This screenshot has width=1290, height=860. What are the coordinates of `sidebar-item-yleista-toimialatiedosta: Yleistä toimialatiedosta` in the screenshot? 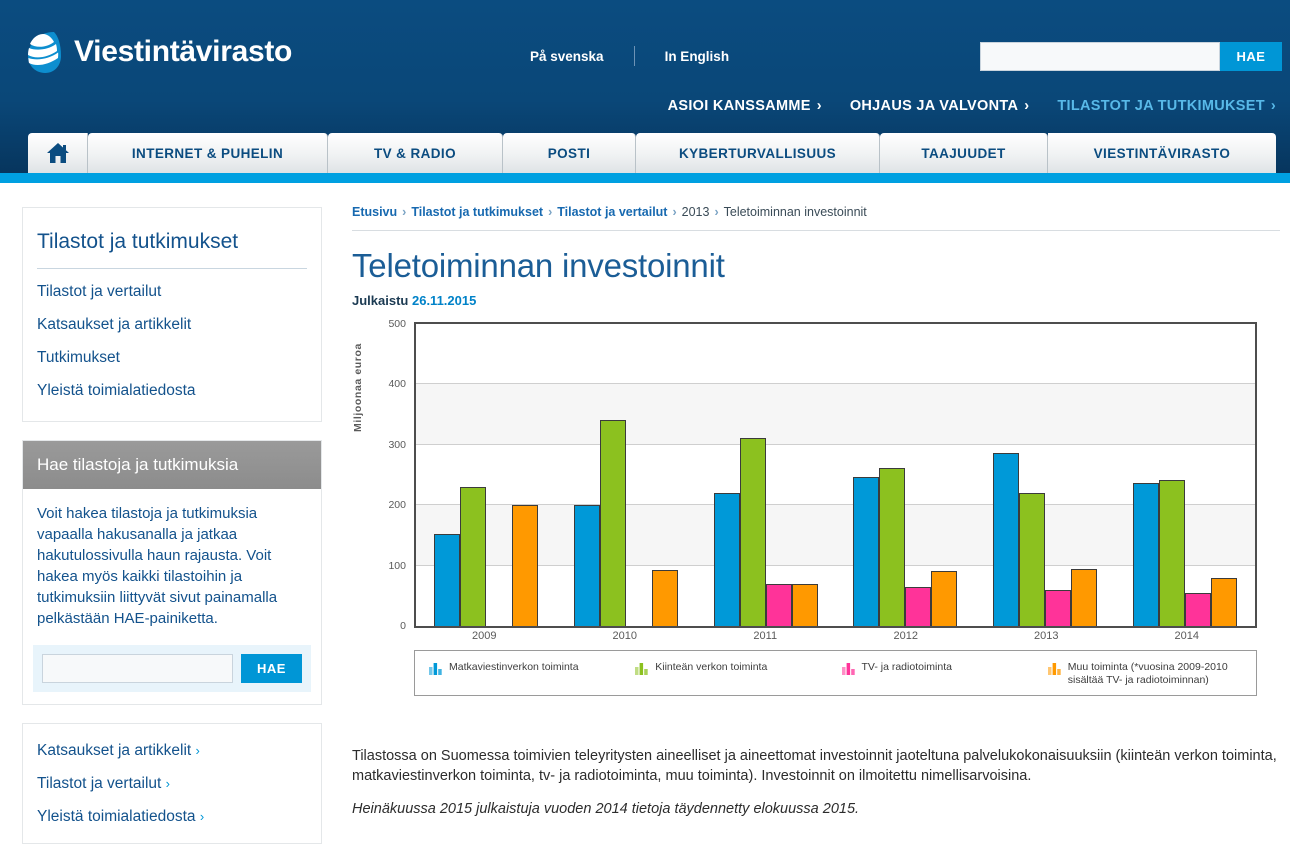 It's located at (172, 390).